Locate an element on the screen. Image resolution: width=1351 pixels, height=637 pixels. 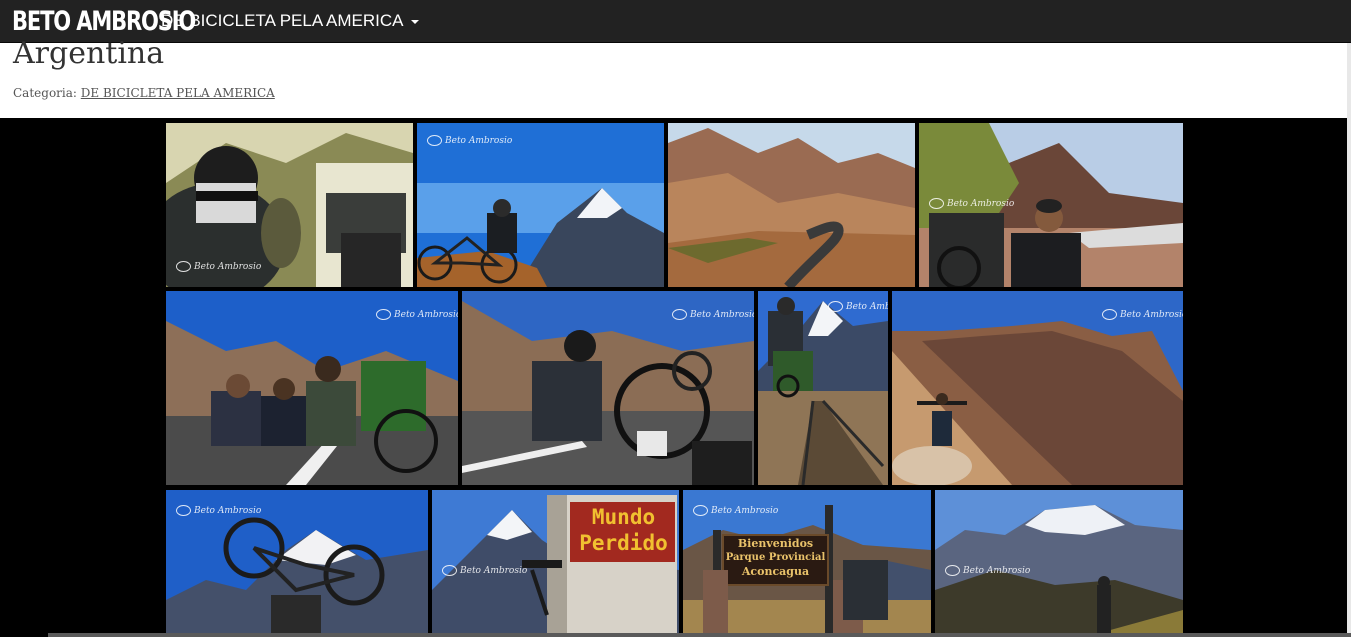
sign-line-3: Aconcagua is located at coordinates (775, 571).